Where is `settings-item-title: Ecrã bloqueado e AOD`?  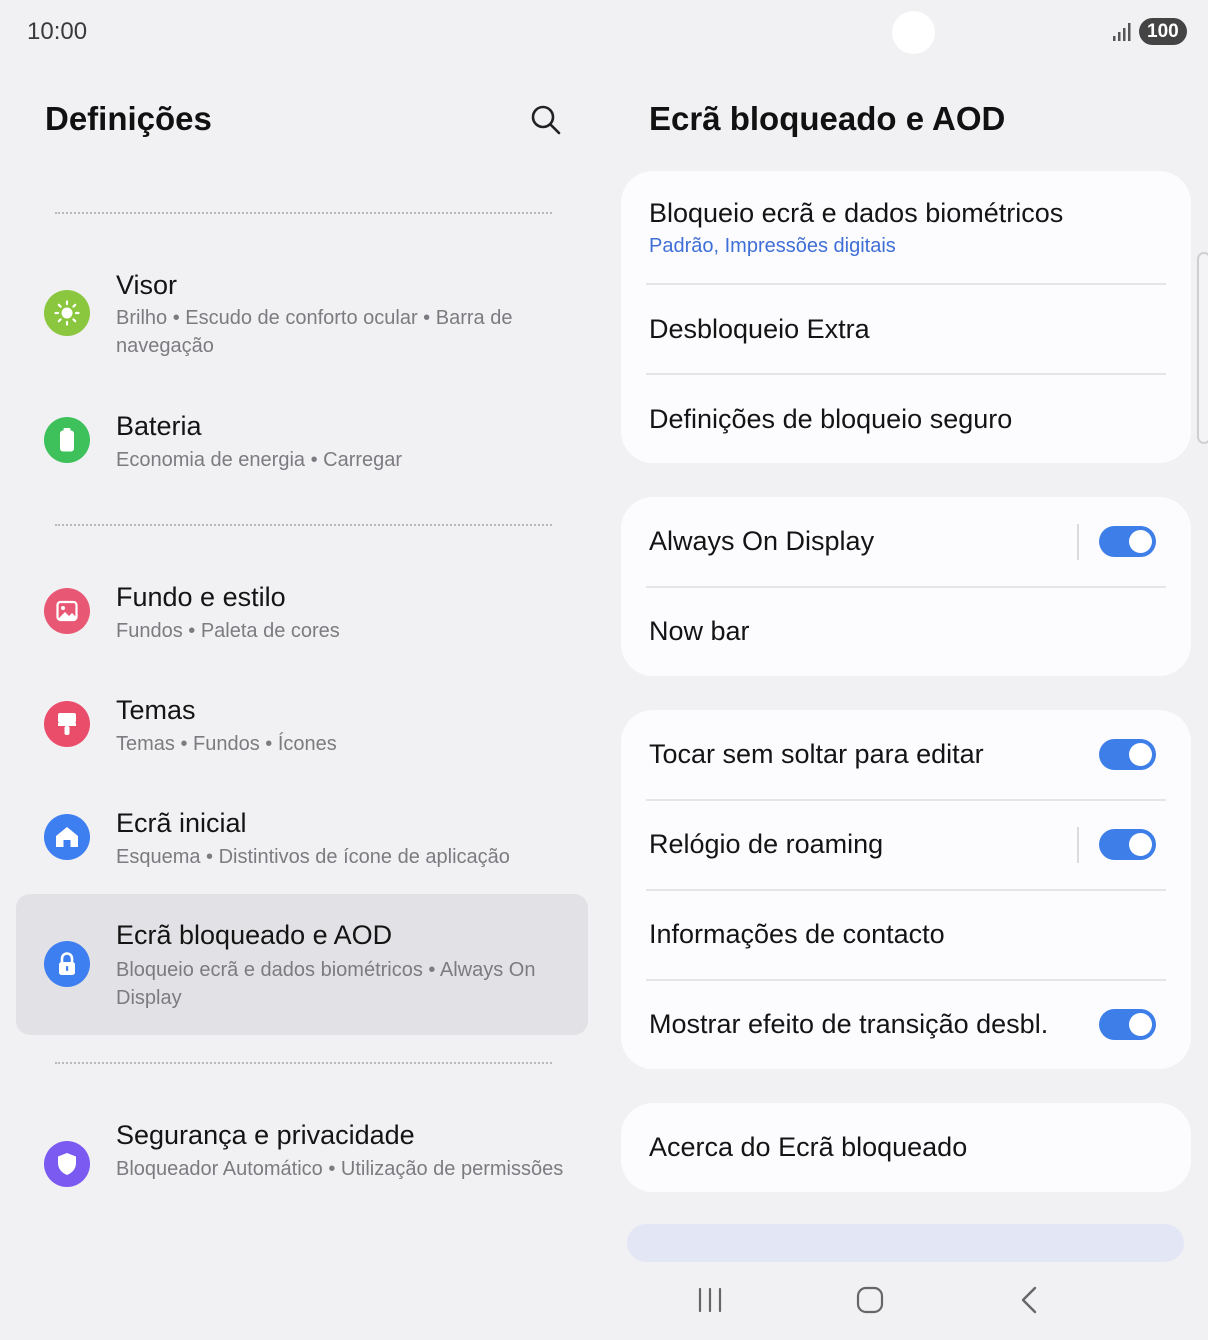
settings-item-title: Ecrã bloqueado e AOD is located at coordinates (254, 935).